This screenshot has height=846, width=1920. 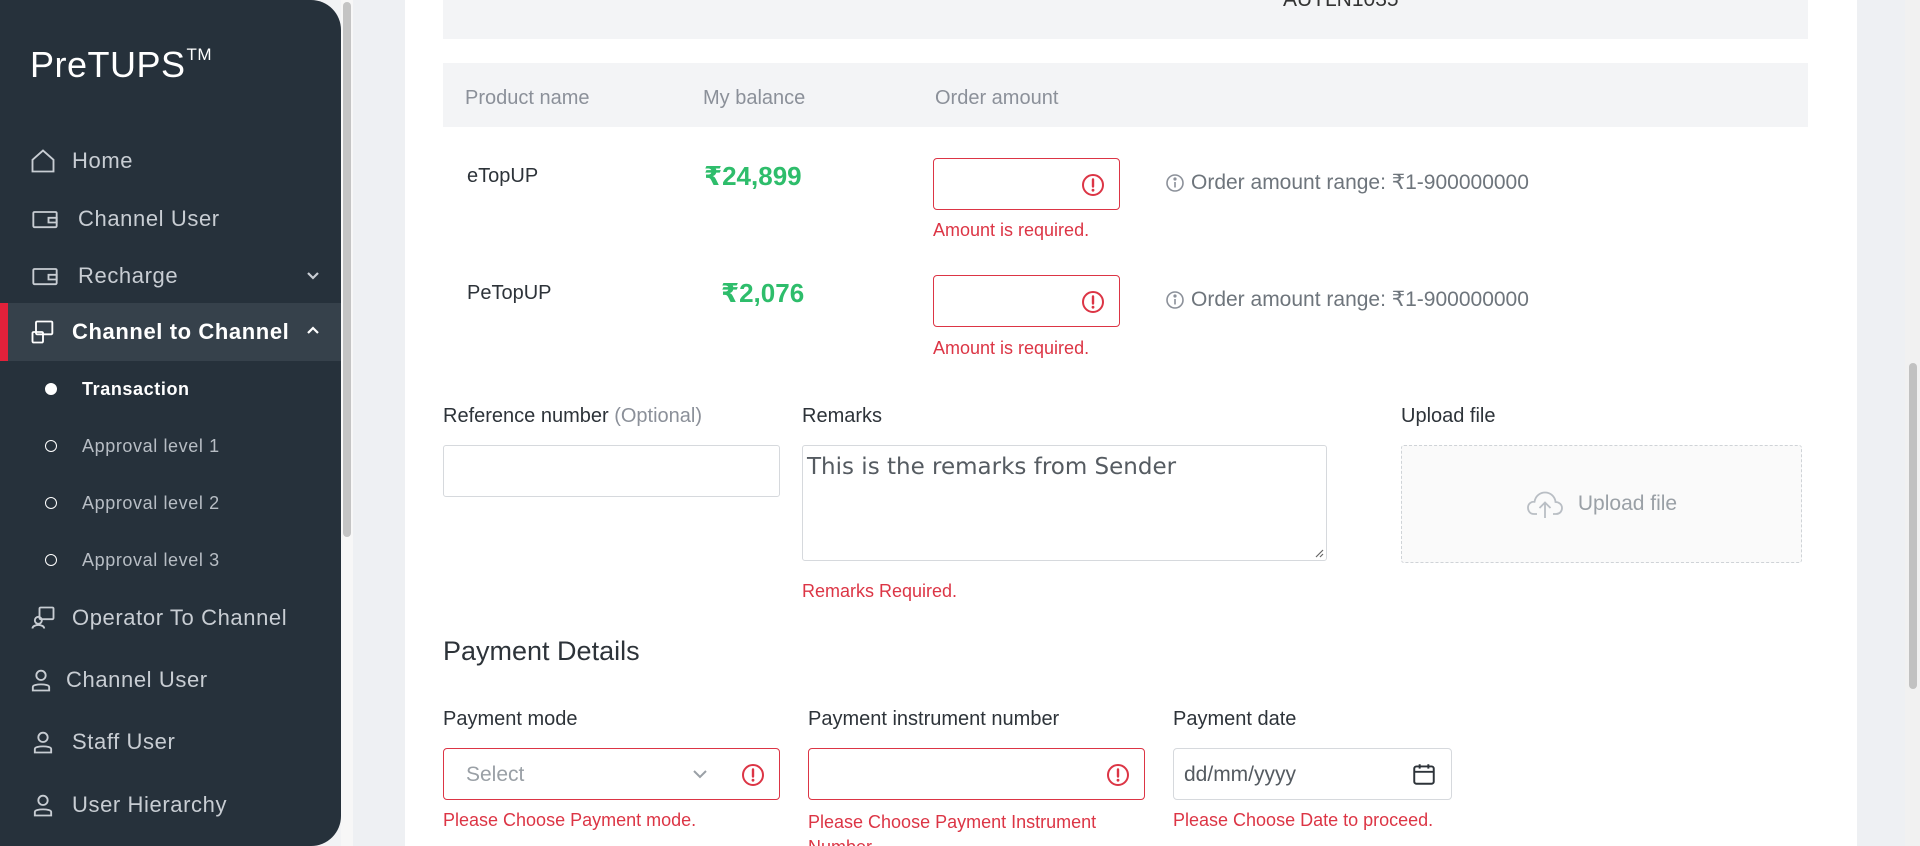 I want to click on payment-mode-placeholder: Select, so click(x=495, y=774).